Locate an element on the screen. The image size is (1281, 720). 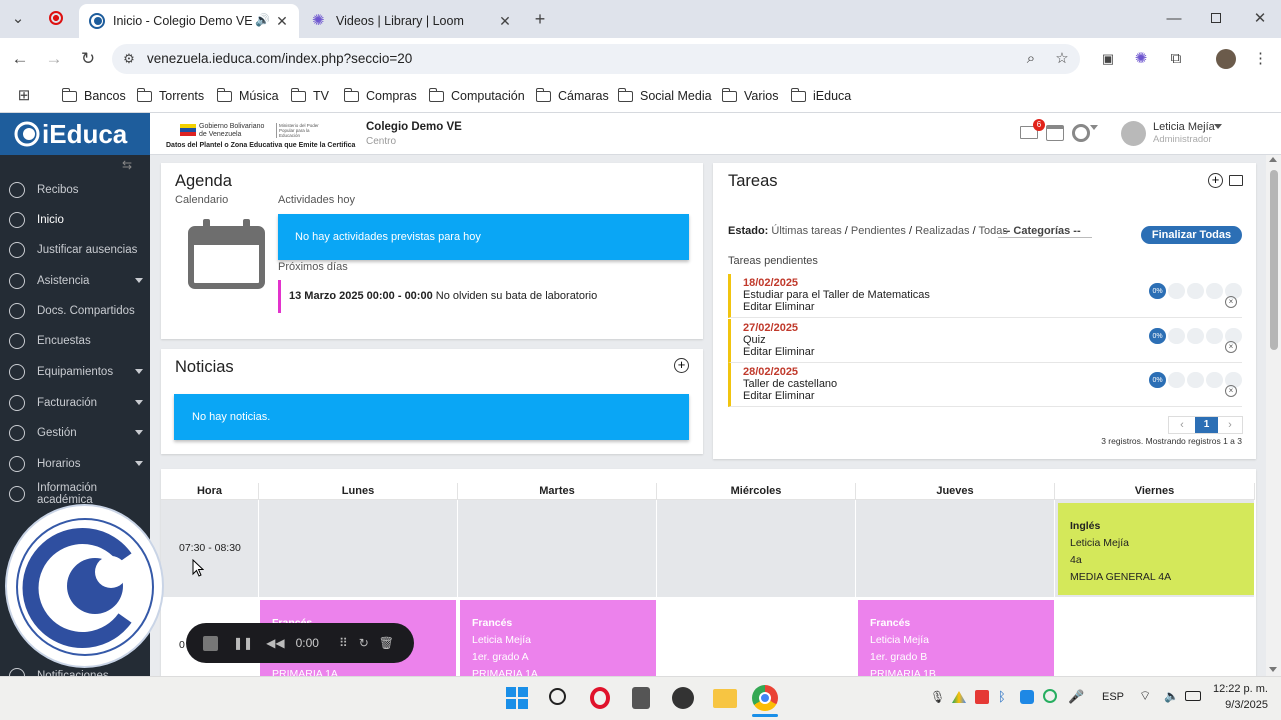
sidebar-item-justificar-ausencias: Justificar ausencias is located at coordinates (75, 250).